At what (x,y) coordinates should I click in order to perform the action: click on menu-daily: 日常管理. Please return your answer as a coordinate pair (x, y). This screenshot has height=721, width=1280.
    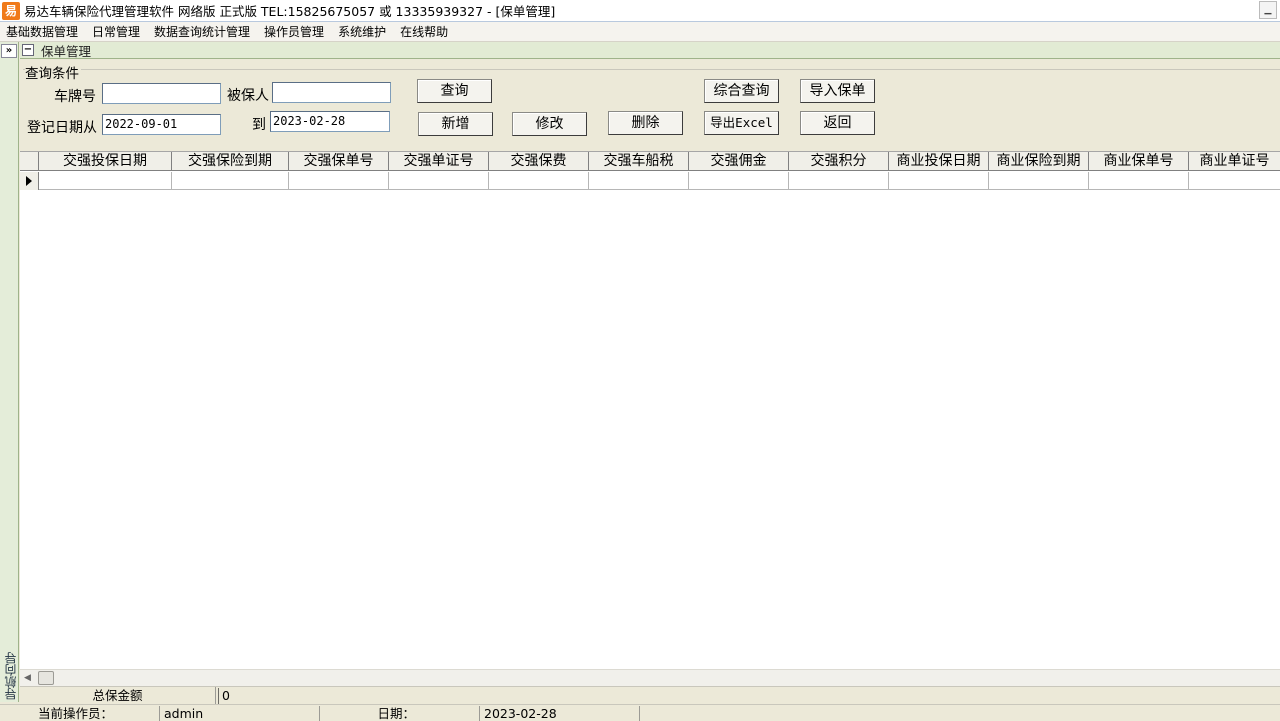
    Looking at the image, I should click on (116, 31).